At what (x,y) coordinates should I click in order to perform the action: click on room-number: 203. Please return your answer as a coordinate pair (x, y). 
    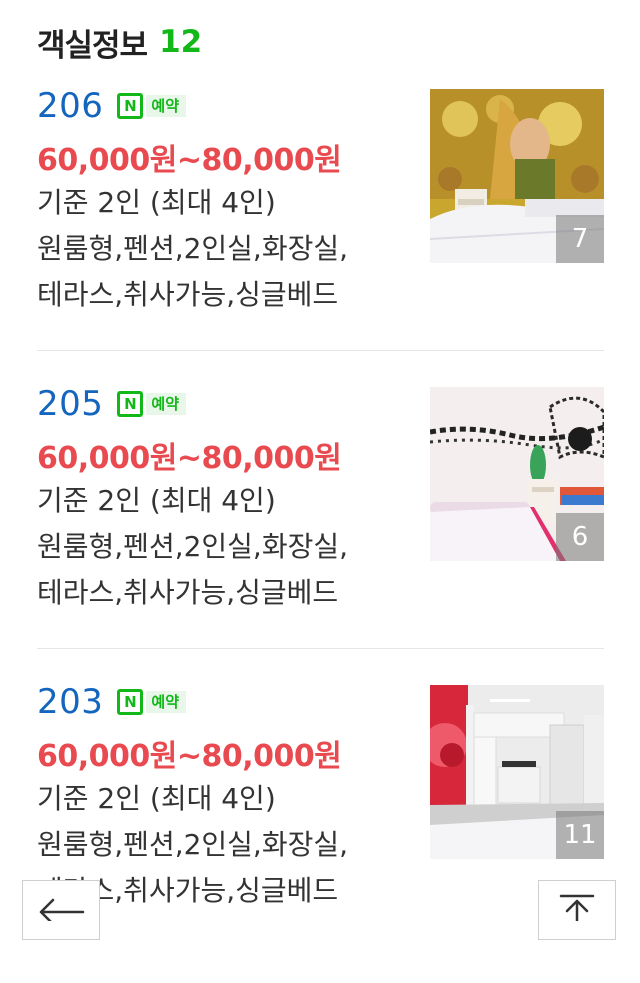
    Looking at the image, I should click on (70, 702).